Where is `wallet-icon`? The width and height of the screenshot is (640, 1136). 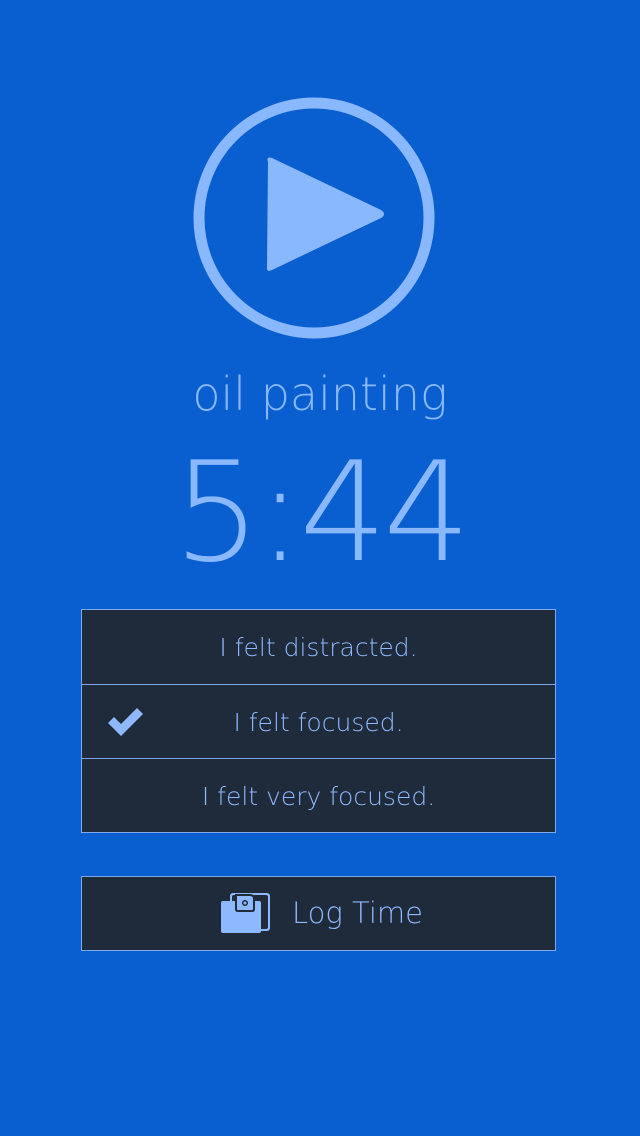
wallet-icon is located at coordinates (245, 913).